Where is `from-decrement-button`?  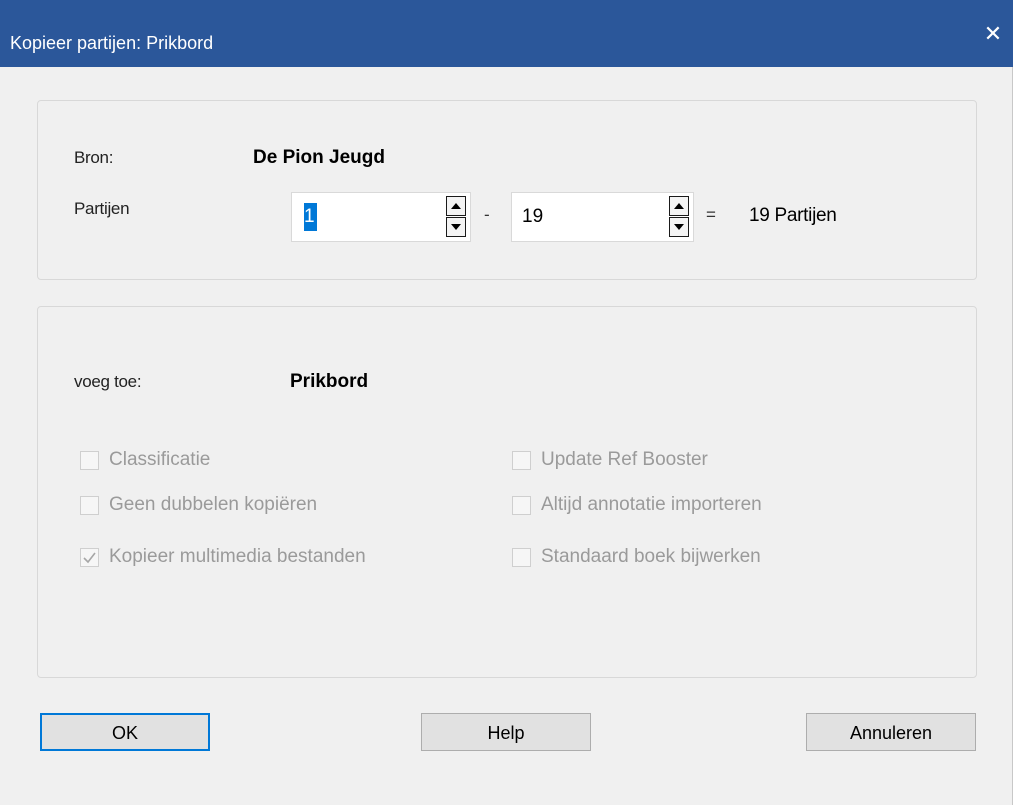
from-decrement-button is located at coordinates (456, 227).